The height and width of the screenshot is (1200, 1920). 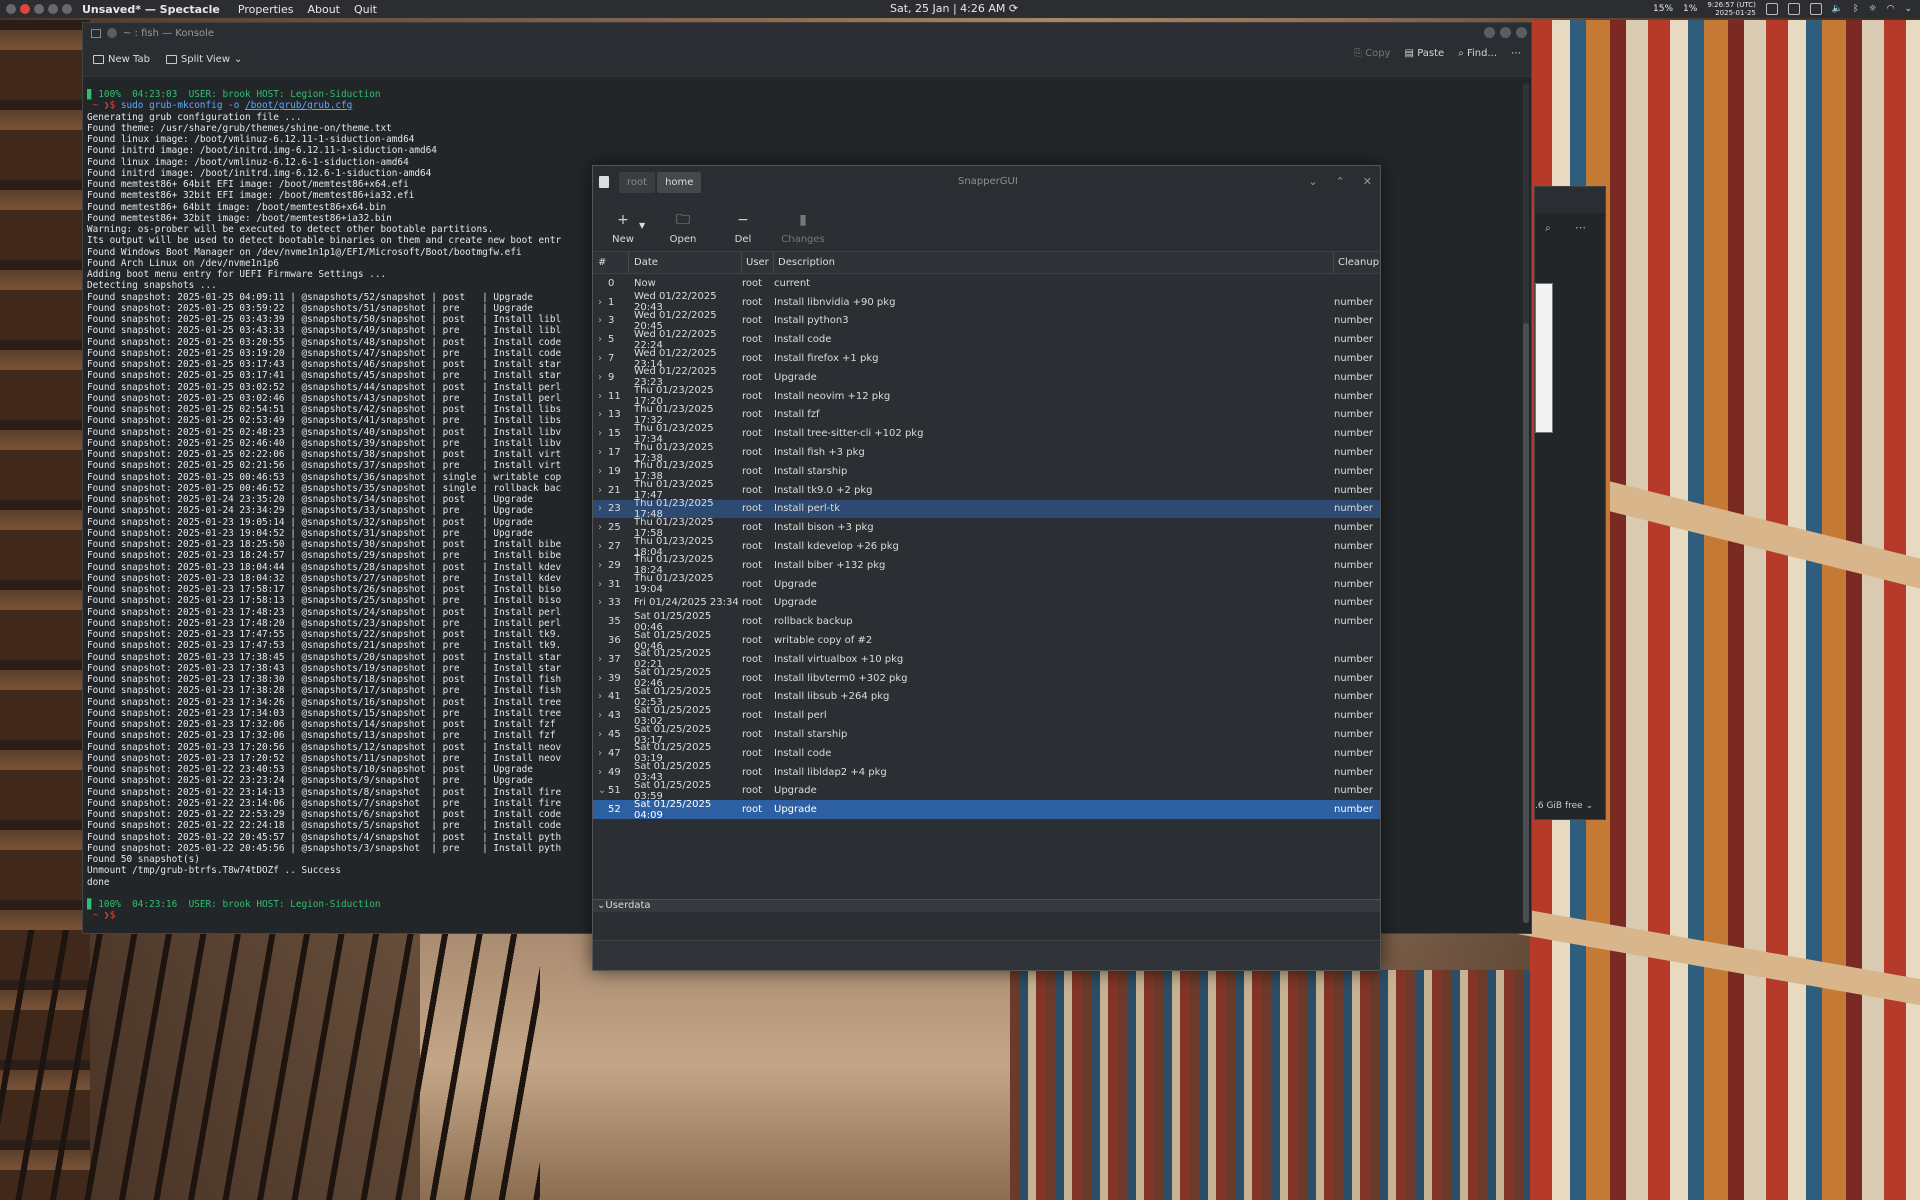 I want to click on bluetooth-icon: ᛒ, so click(x=1855, y=9).